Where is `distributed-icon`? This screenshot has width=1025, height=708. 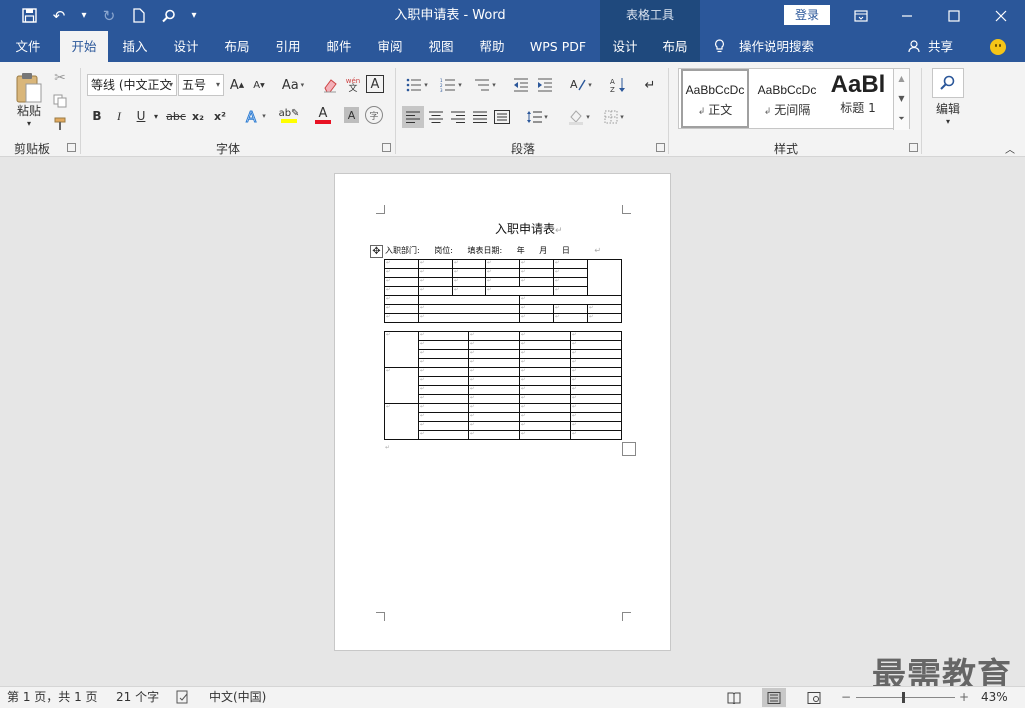 distributed-icon is located at coordinates (502, 117).